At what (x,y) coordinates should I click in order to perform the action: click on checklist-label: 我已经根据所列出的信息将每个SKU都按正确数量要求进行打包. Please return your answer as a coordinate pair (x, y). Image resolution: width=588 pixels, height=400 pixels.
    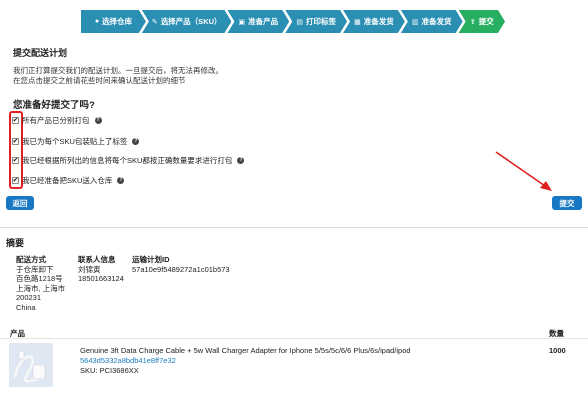
    Looking at the image, I should click on (127, 160).